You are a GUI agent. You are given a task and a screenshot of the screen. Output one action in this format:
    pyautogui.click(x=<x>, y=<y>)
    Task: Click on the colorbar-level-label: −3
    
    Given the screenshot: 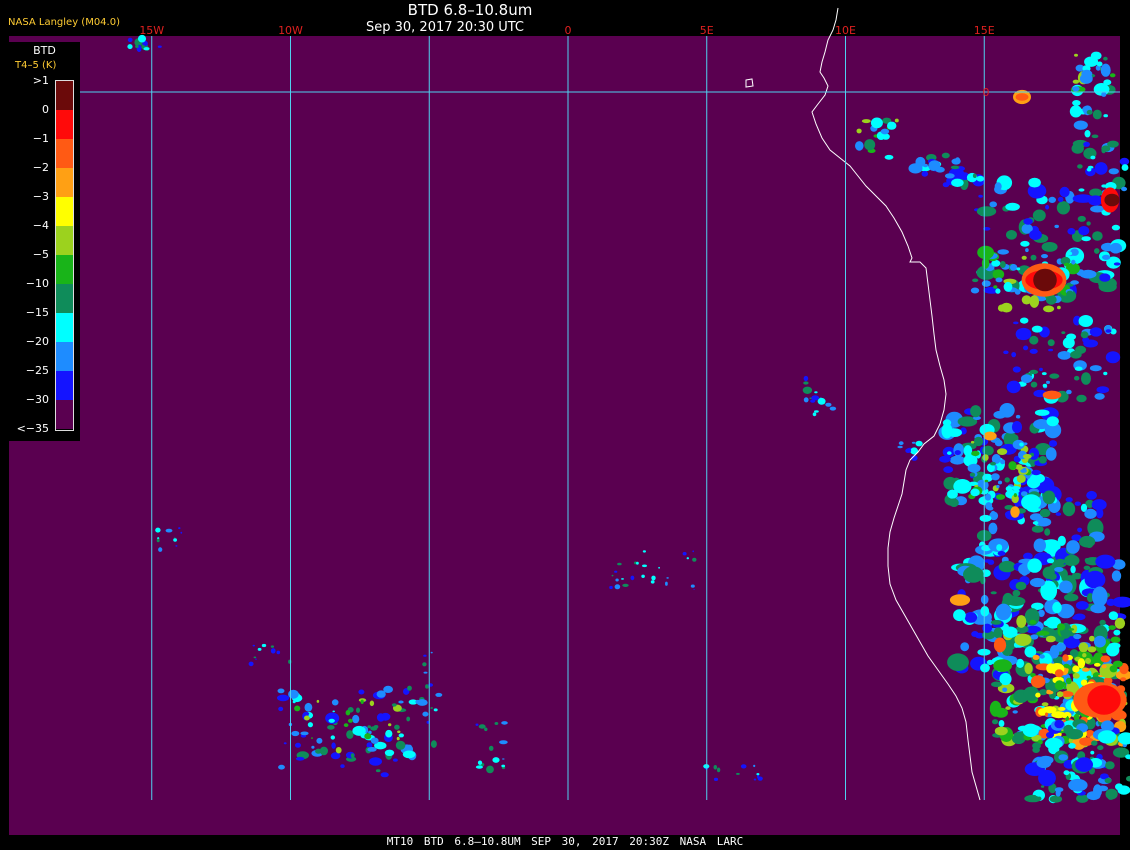 What is the action you would take?
    pyautogui.click(x=40, y=196)
    